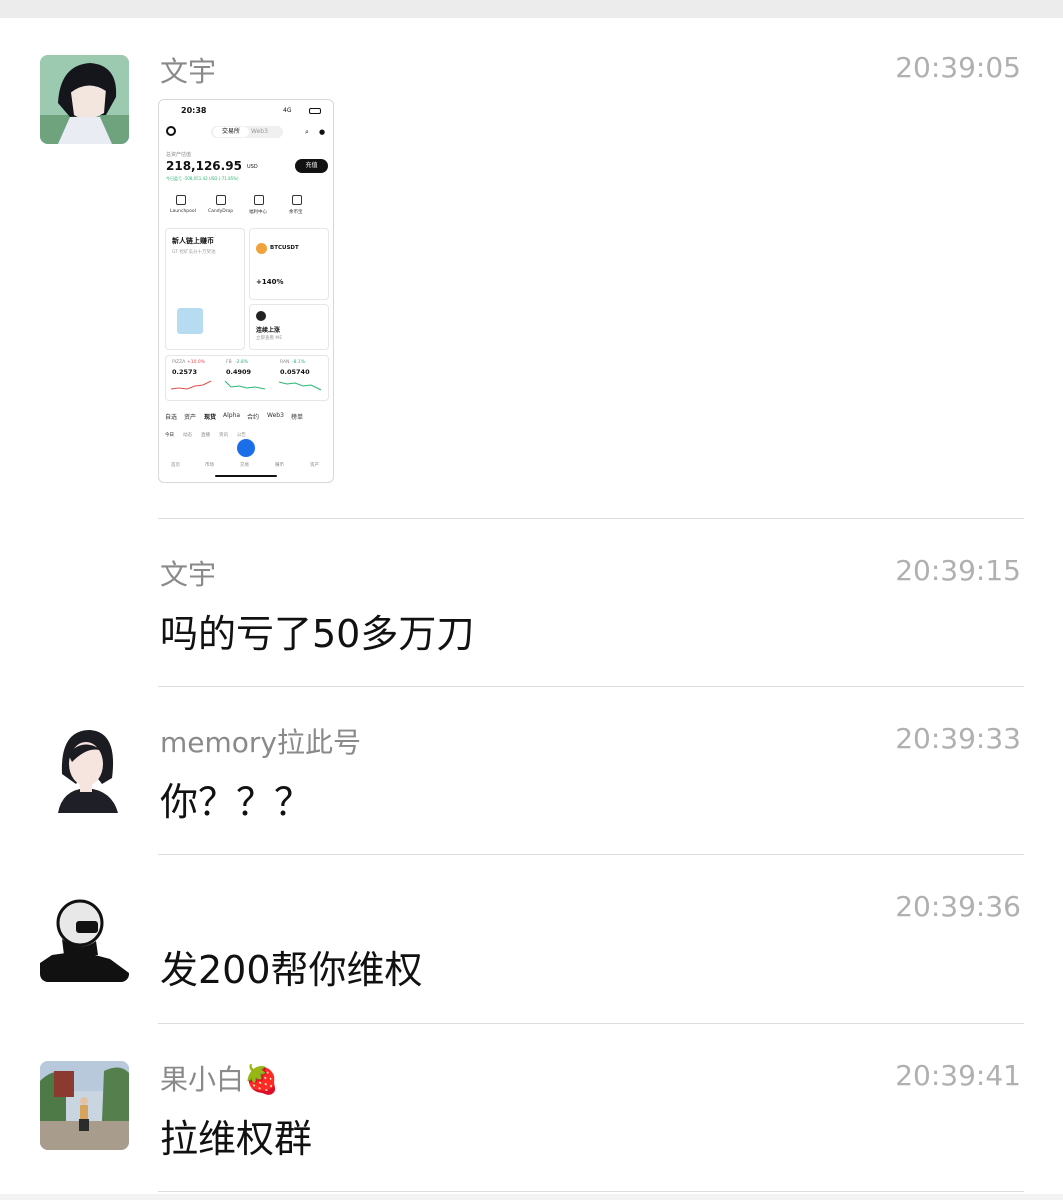 This screenshot has height=1200, width=1063. What do you see at coordinates (289, 264) in the screenshot?
I see `btc-card` at bounding box center [289, 264].